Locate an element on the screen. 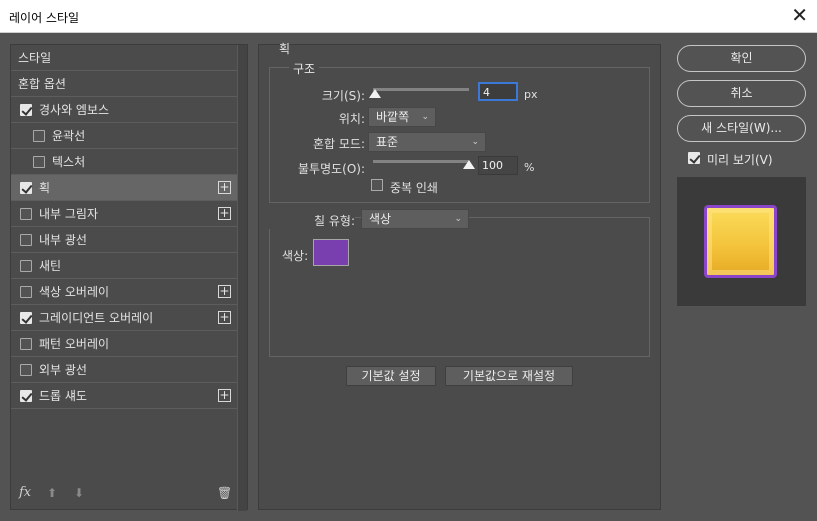 The image size is (817, 521). ok-button: 확인 is located at coordinates (741, 58).